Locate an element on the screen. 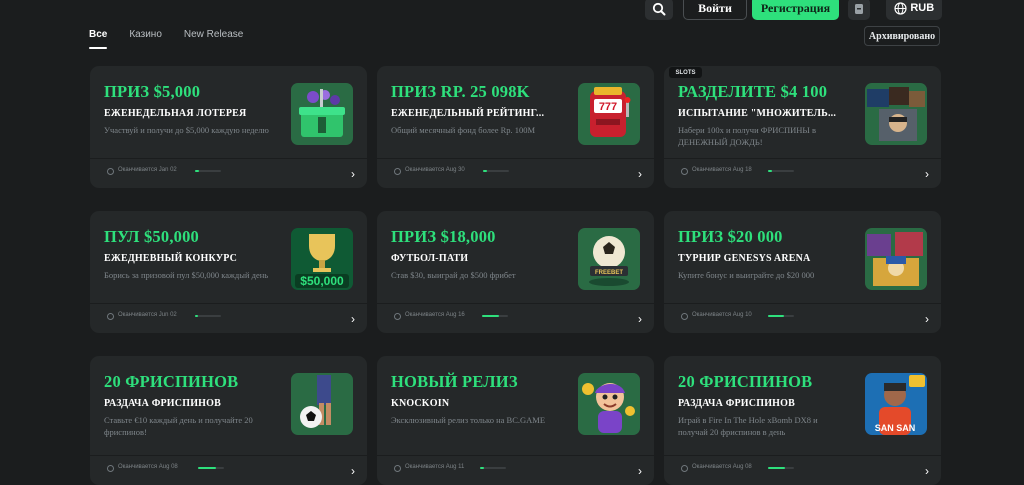 The image size is (1024, 485). promo-footer: Оканчивается Aug 18 › is located at coordinates (802, 173).